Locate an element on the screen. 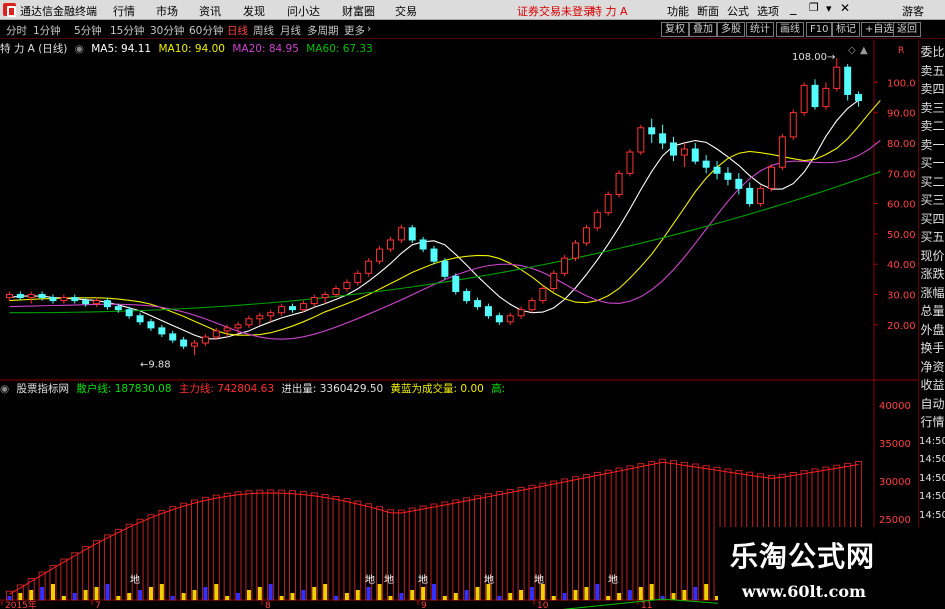 The height and width of the screenshot is (609, 945). btn-add-watchlist: +自选 is located at coordinates (879, 29).